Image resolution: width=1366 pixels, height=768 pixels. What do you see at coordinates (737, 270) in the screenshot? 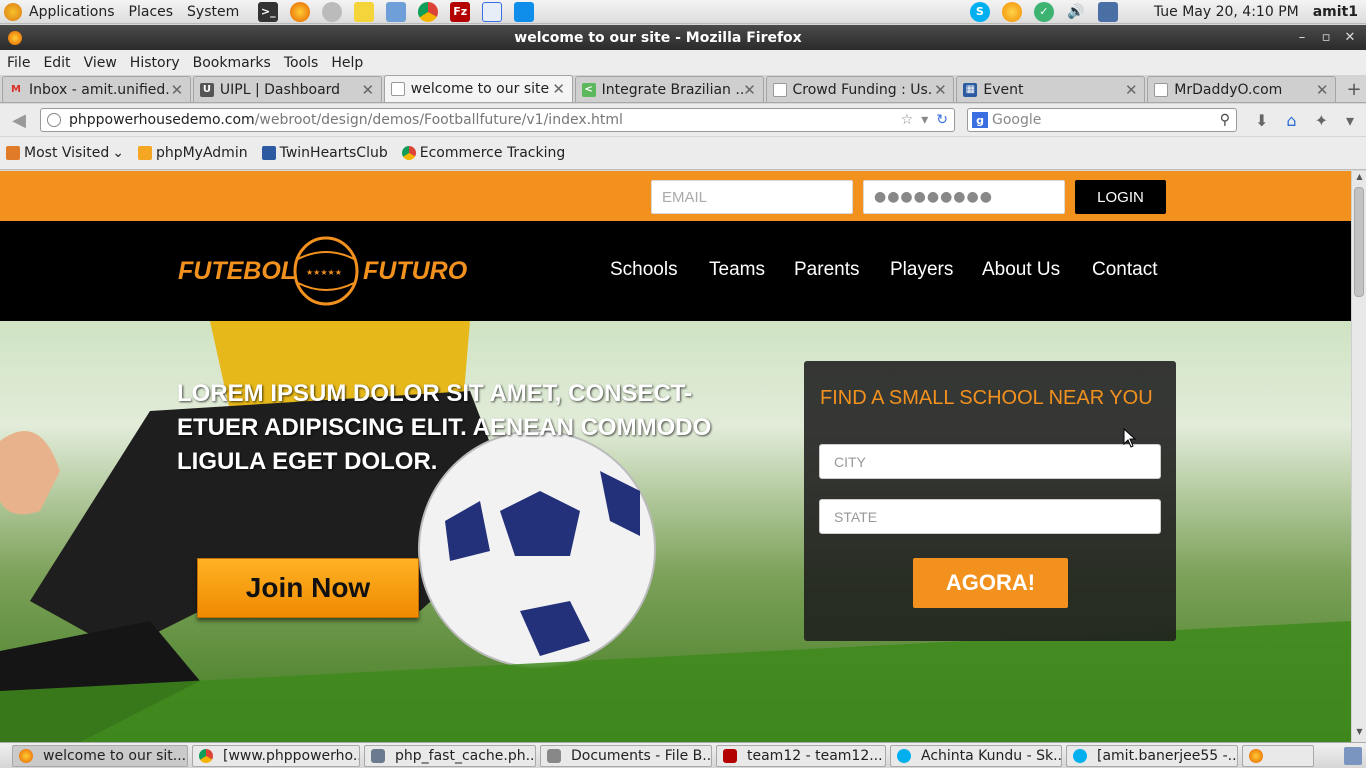
I see `nav-teams: Teams` at bounding box center [737, 270].